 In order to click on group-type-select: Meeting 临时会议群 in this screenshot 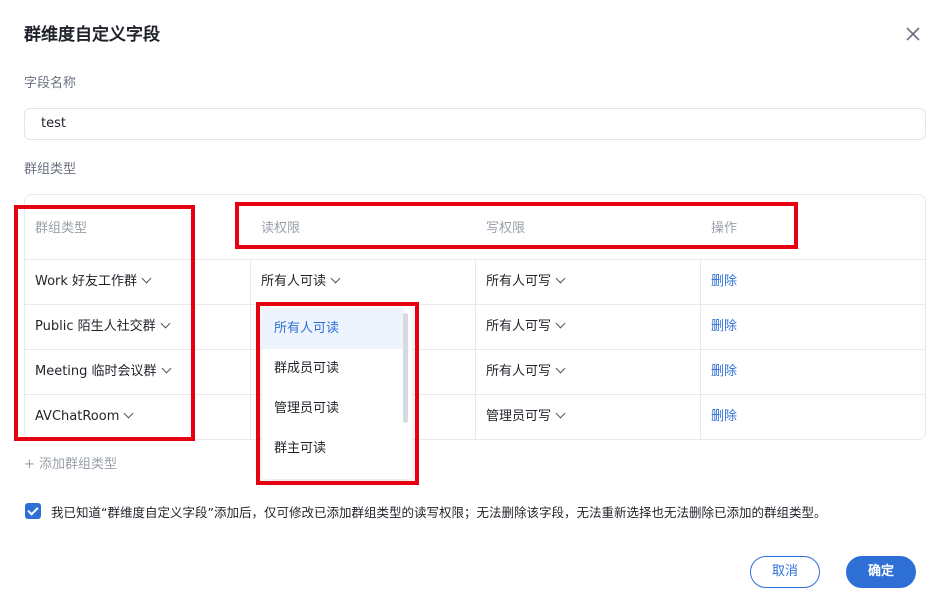, I will do `click(103, 372)`.